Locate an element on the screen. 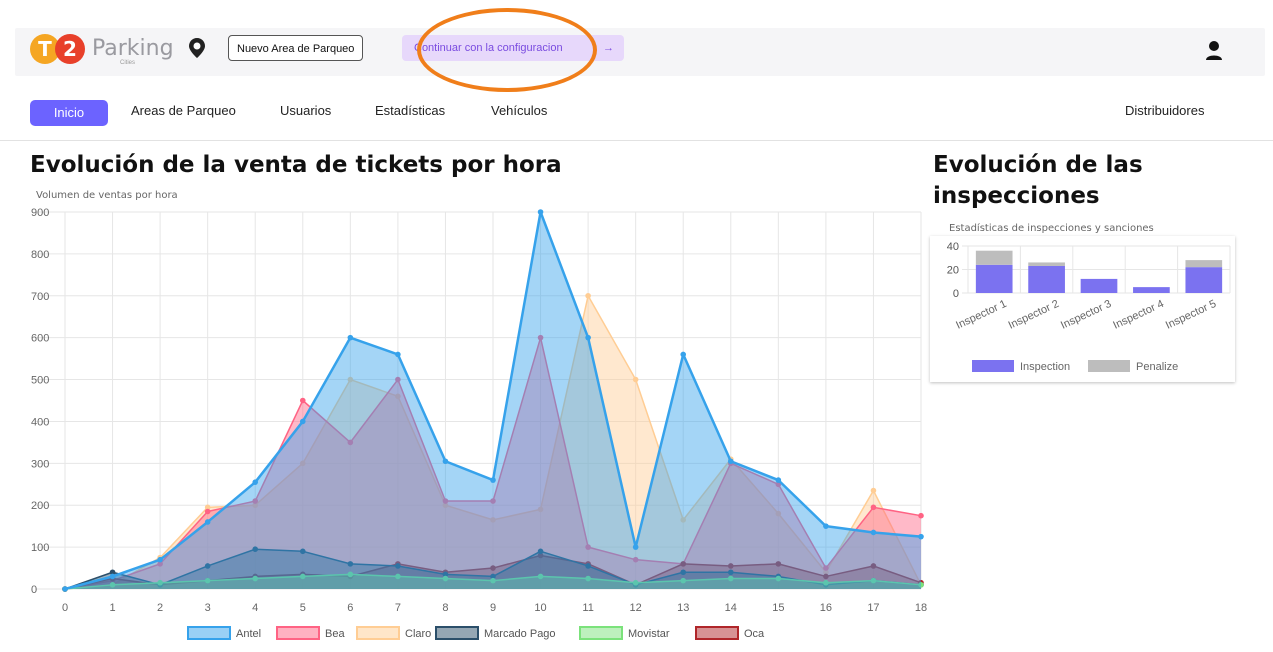 The image size is (1273, 652). nav-item-usuarios: Usuarios is located at coordinates (305, 110).